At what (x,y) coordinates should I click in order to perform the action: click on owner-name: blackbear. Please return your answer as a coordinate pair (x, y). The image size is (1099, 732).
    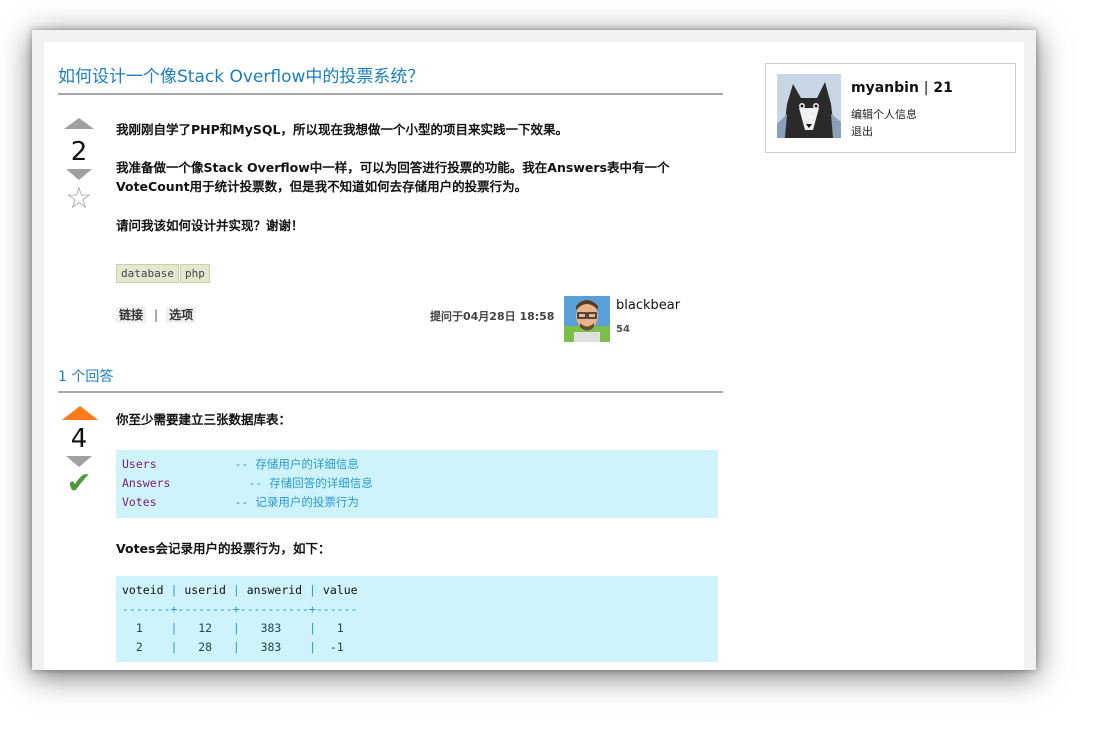
    Looking at the image, I should click on (648, 305).